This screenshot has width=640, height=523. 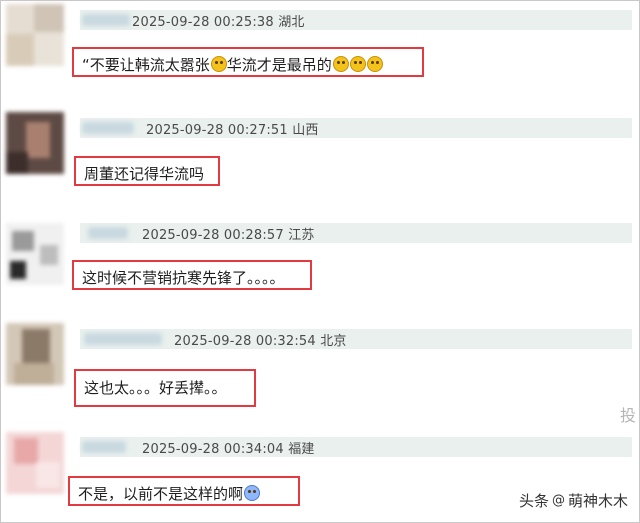 What do you see at coordinates (558, 500) in the screenshot?
I see `at-icon: @` at bounding box center [558, 500].